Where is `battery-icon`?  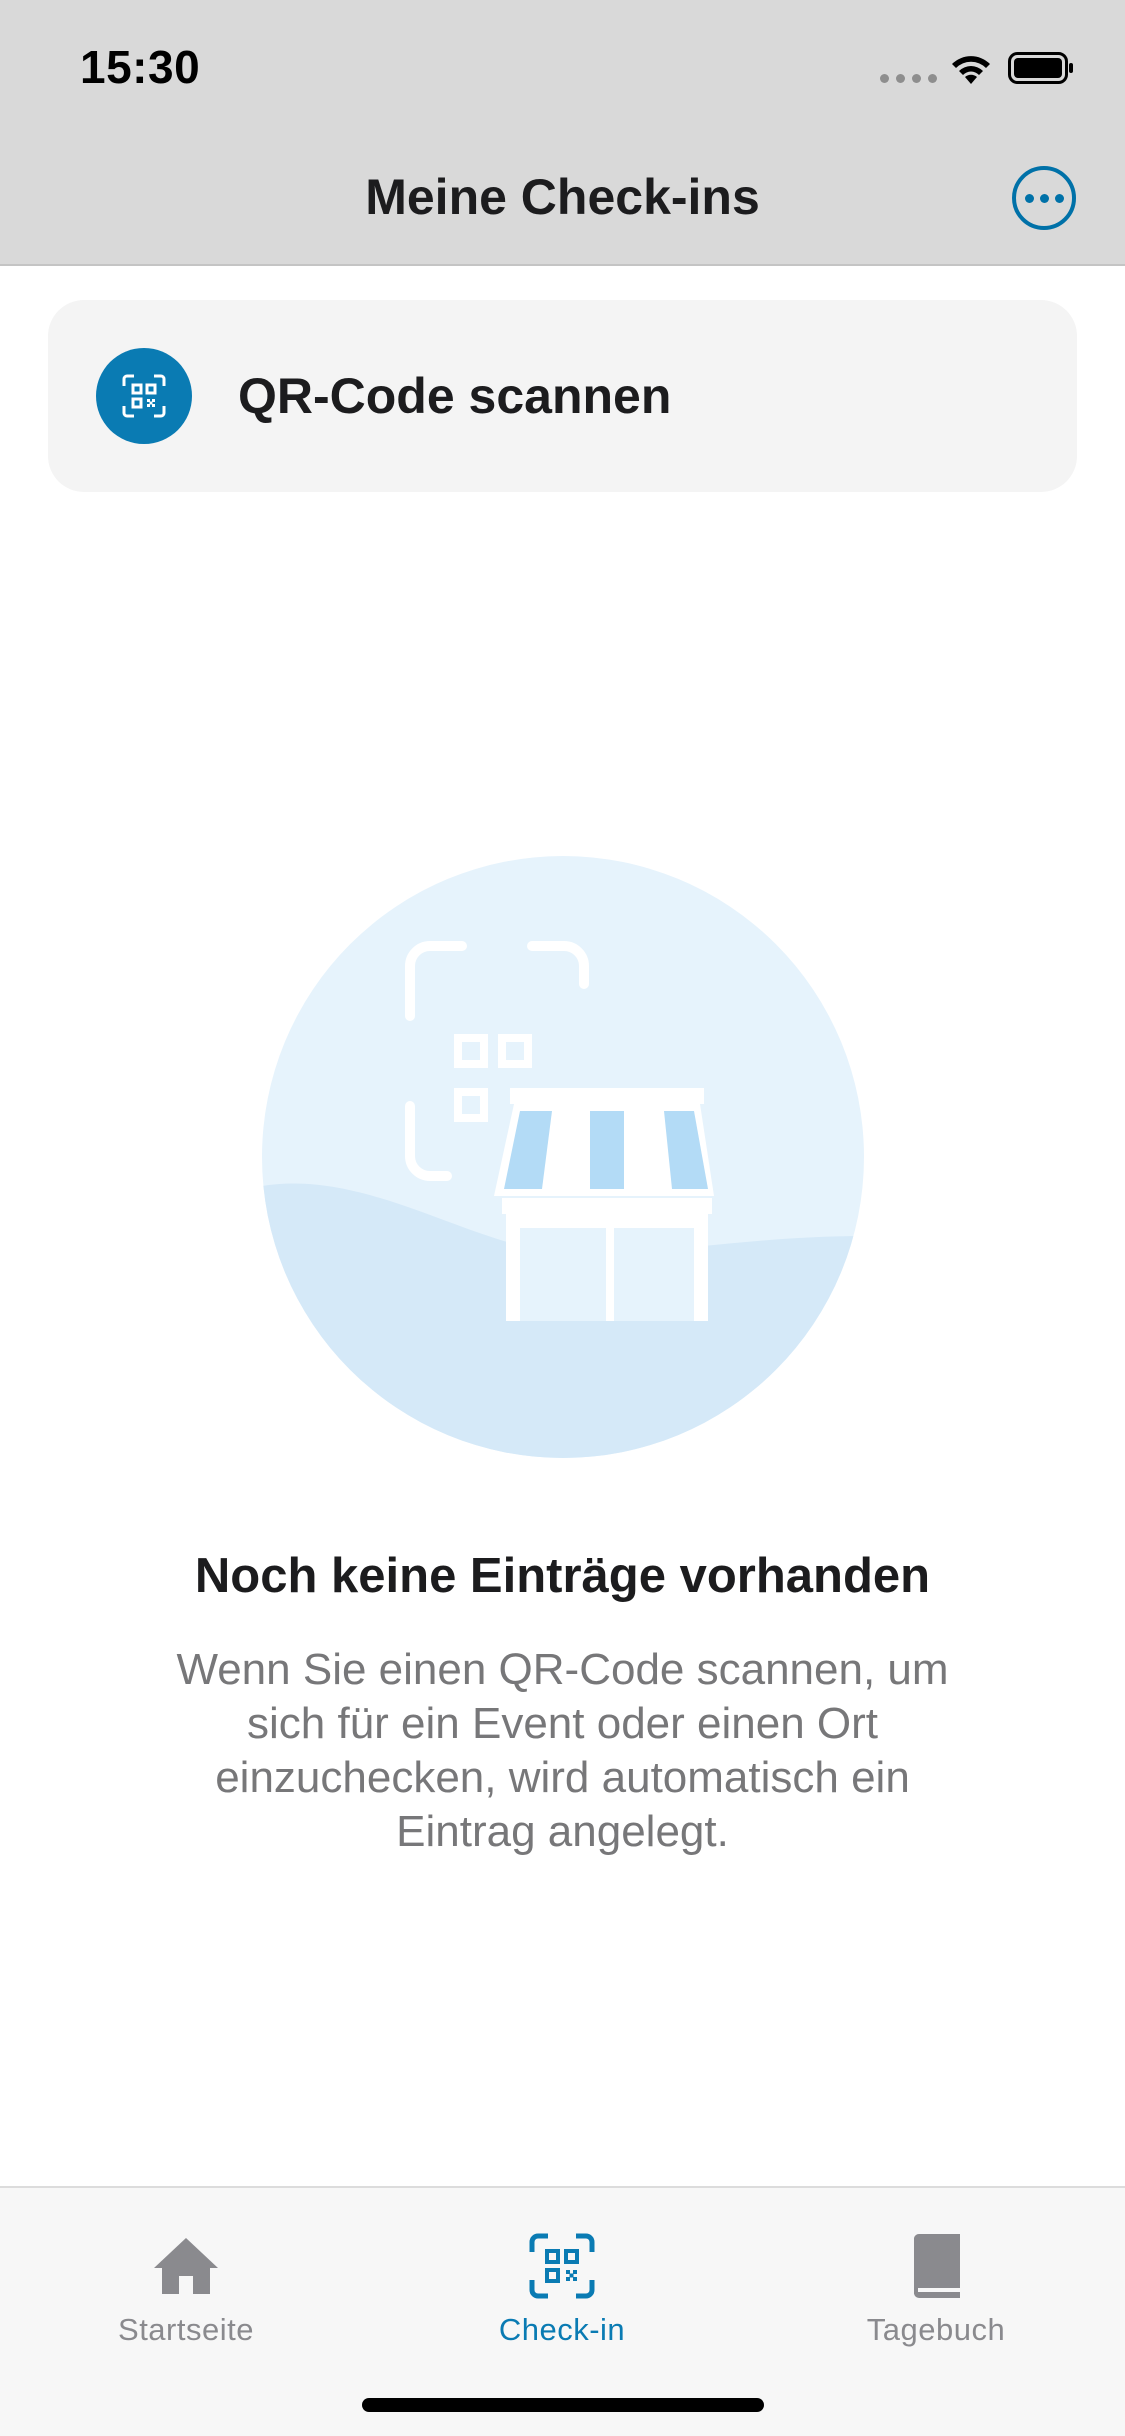 battery-icon is located at coordinates (1040, 68).